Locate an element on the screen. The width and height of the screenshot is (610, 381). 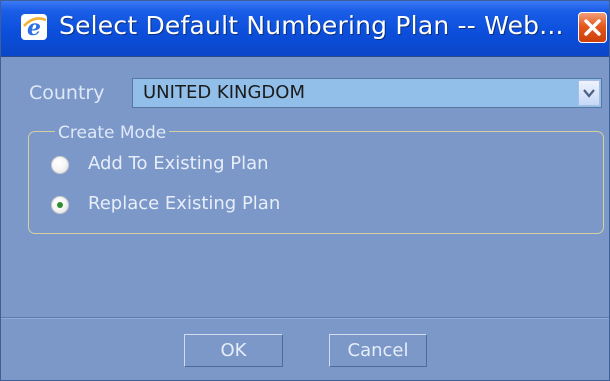
radio-selected-dot is located at coordinates (60, 205).